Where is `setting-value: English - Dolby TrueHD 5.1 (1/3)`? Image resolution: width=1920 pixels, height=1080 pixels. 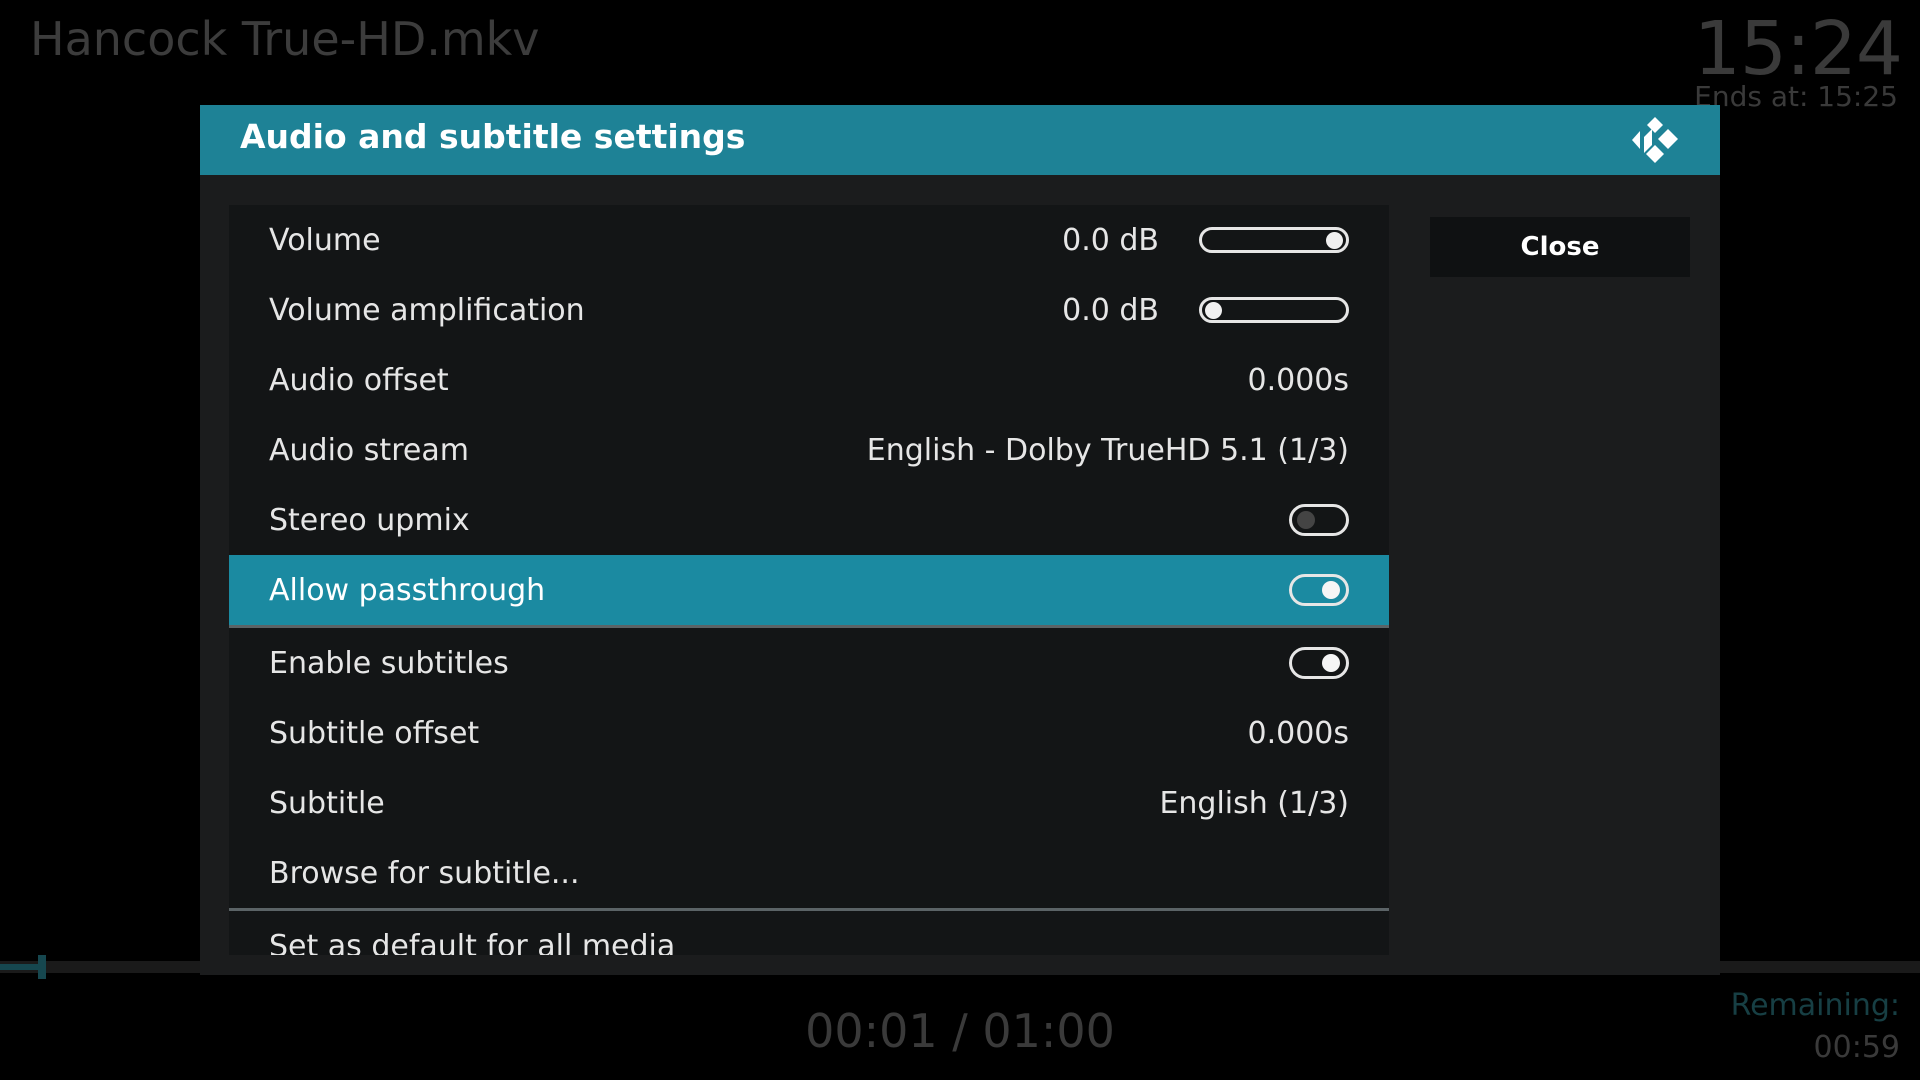 setting-value: English - Dolby TrueHD 5.1 (1/3) is located at coordinates (1107, 450).